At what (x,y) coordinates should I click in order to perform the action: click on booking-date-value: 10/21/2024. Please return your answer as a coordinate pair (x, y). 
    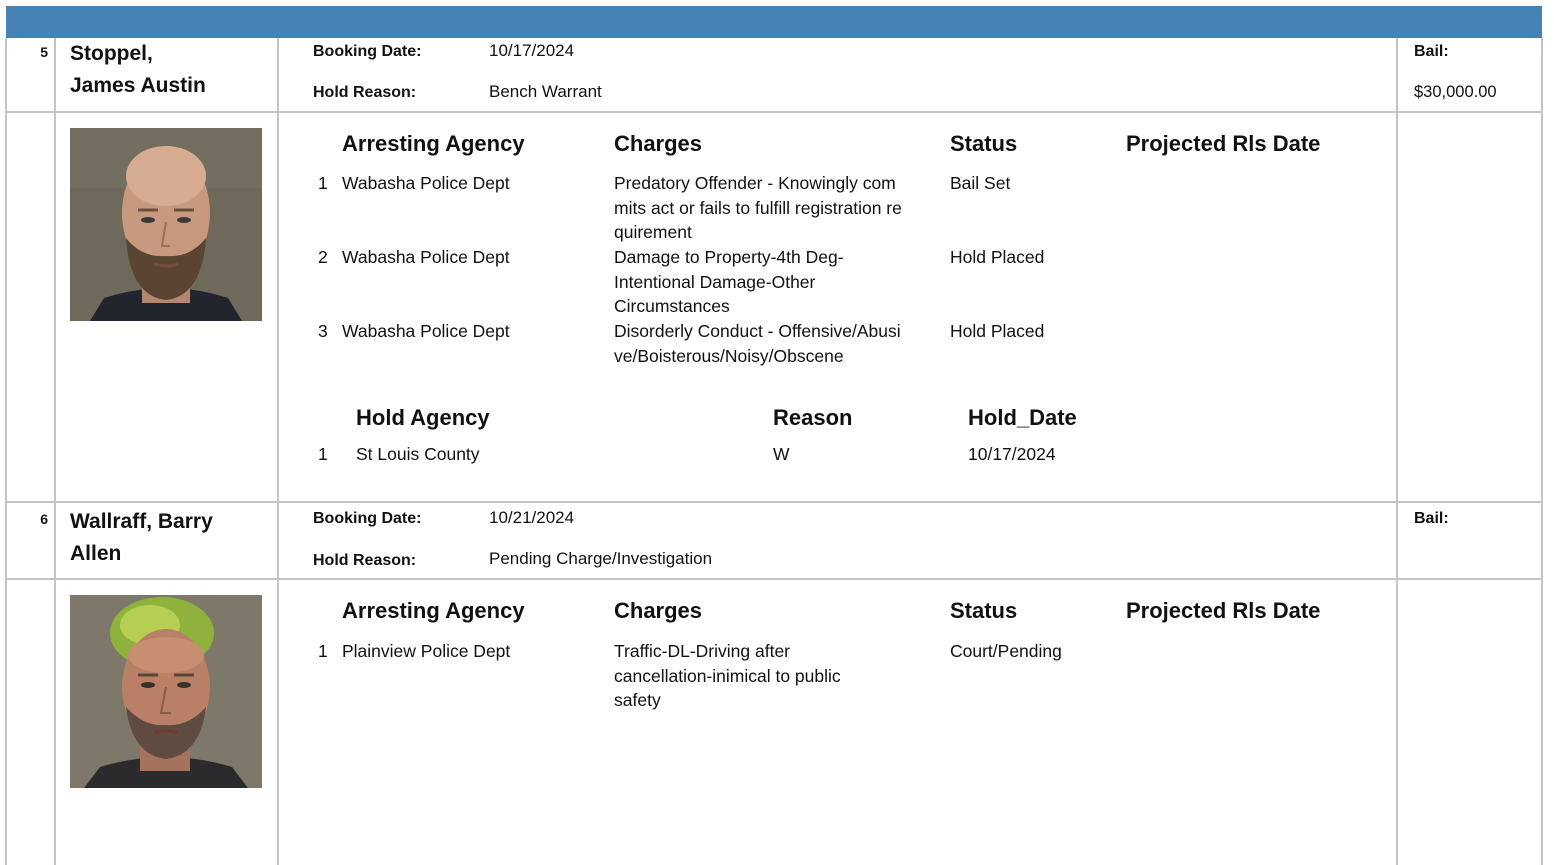
    Looking at the image, I should click on (532, 517).